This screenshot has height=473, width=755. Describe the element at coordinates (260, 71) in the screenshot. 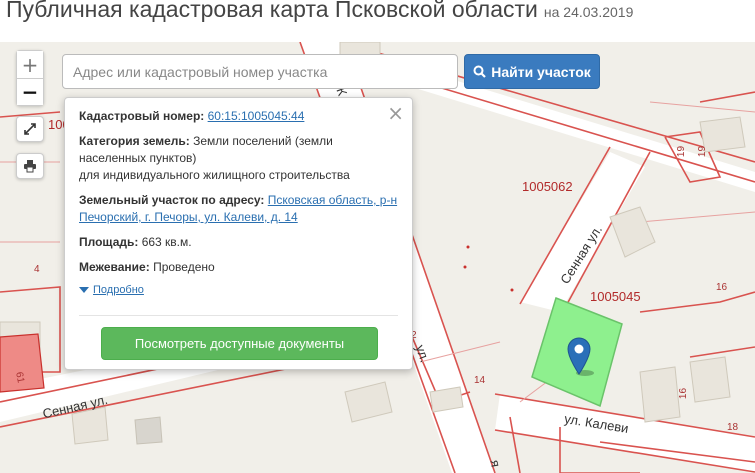

I see `search-input` at that location.